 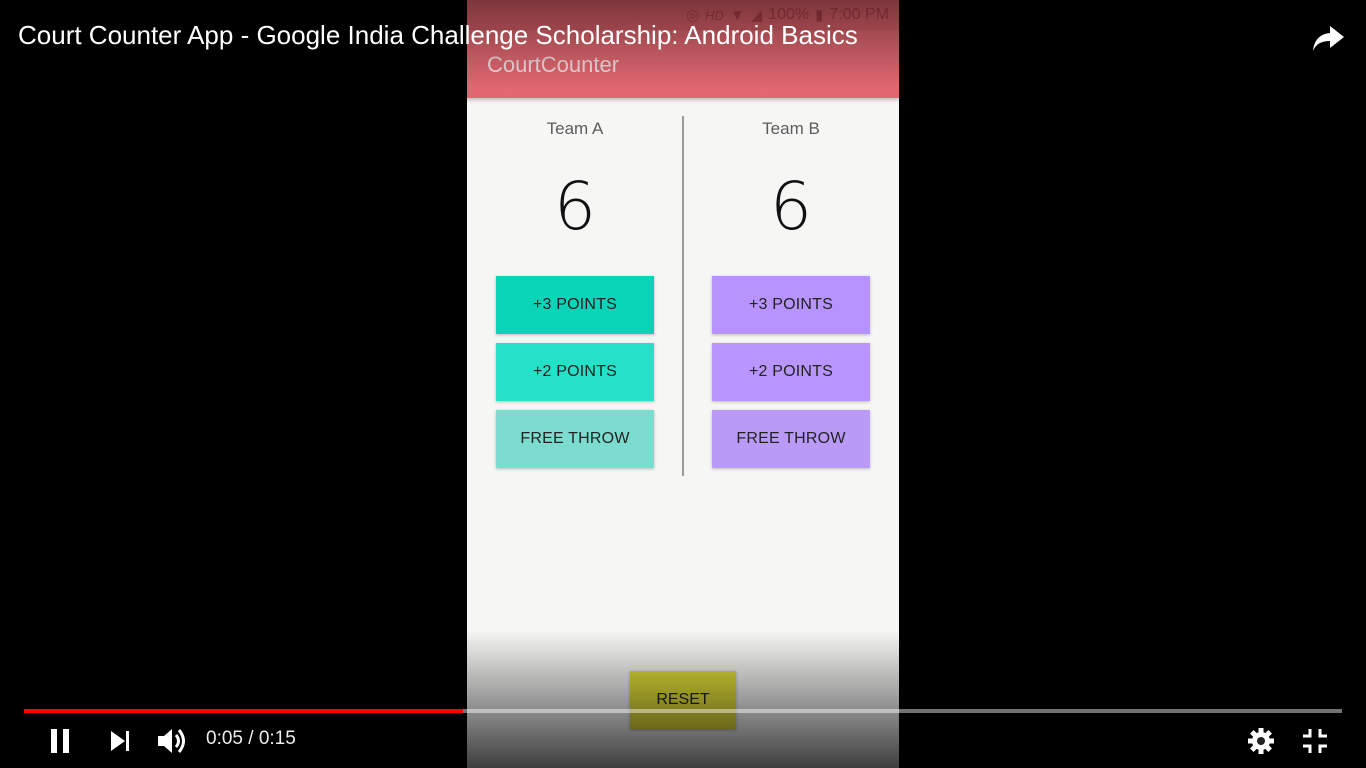 What do you see at coordinates (277, 738) in the screenshot?
I see `duration: 0:15` at bounding box center [277, 738].